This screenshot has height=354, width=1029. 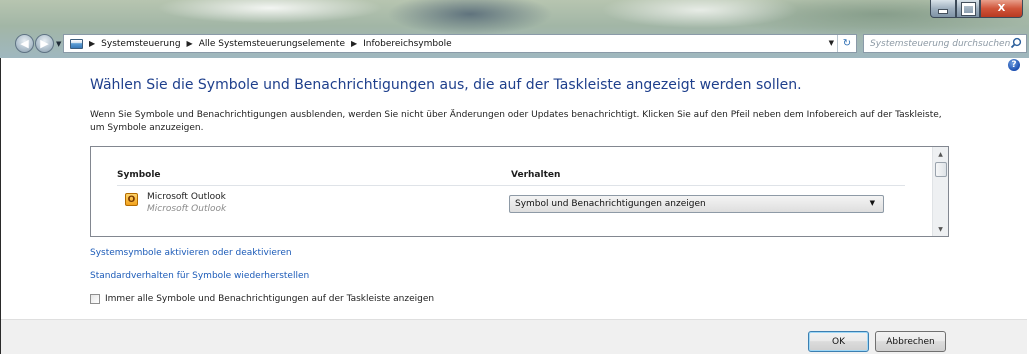 What do you see at coordinates (131, 199) in the screenshot?
I see `outlook-icon: O` at bounding box center [131, 199].